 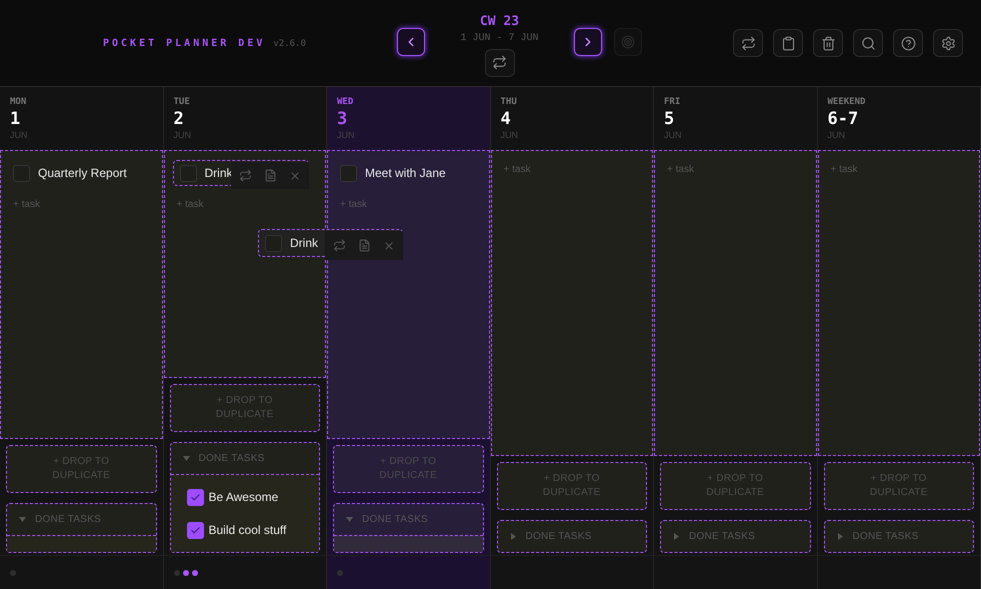 I want to click on week-number: CW 23, so click(x=500, y=22).